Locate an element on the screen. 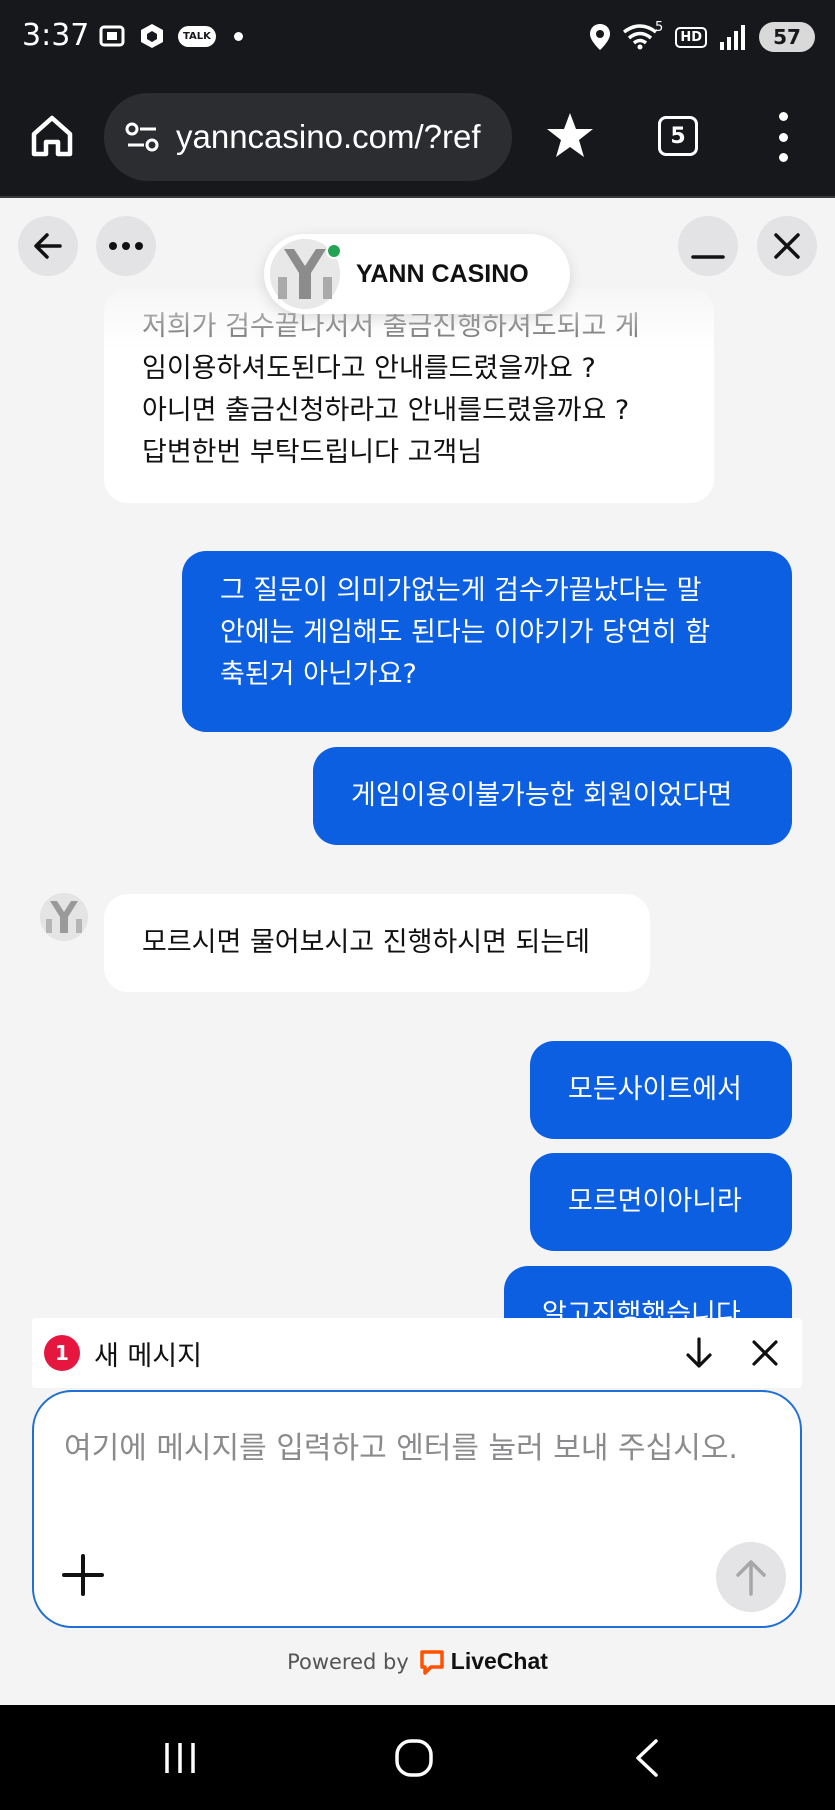 Image resolution: width=835 pixels, height=1810 pixels. minimize-icon is located at coordinates (708, 257).